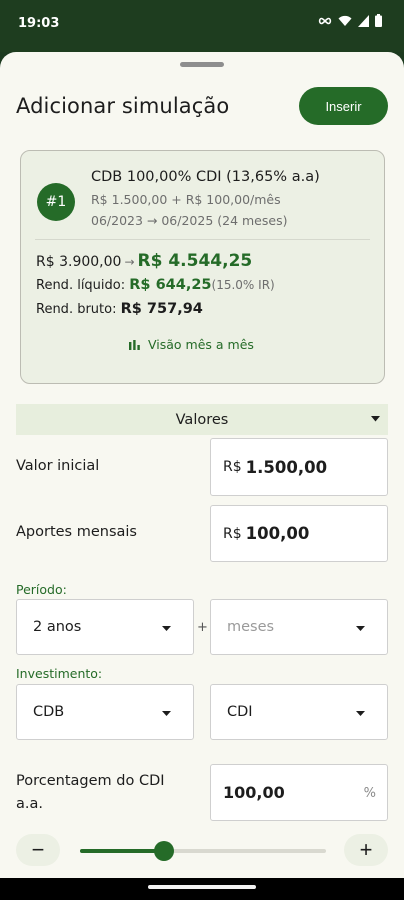 This screenshot has width=404, height=900. Describe the element at coordinates (286, 467) in the screenshot. I see `initial-value-amount: 1.500,00` at that location.